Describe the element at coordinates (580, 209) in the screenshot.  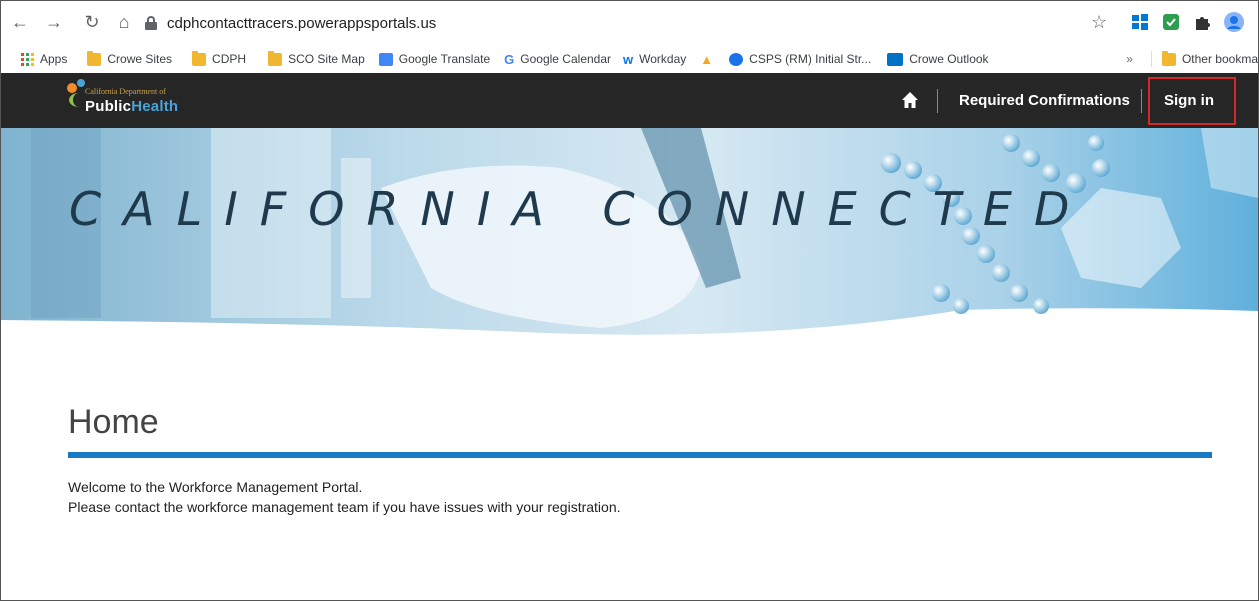
I see `banner-title: CALIFORNIA CONNECTED` at that location.